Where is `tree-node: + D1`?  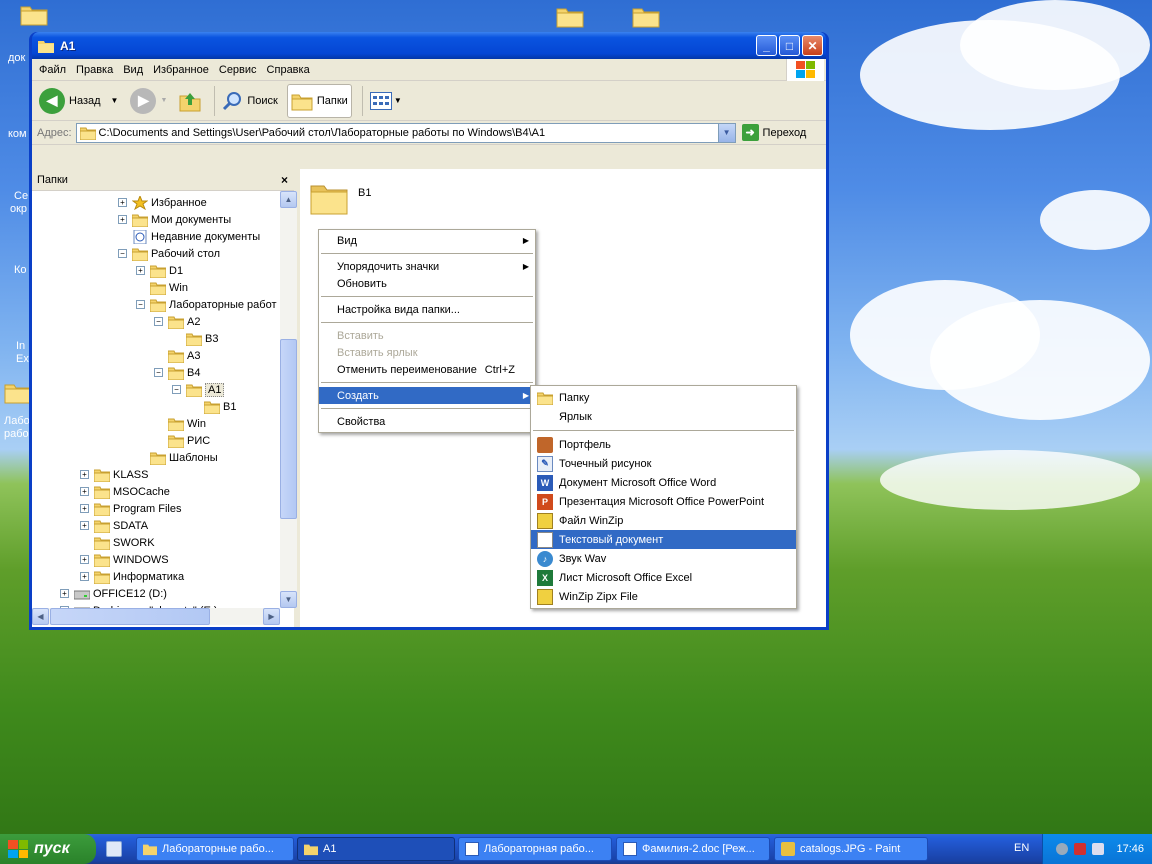 tree-node: + D1 is located at coordinates (159, 270).